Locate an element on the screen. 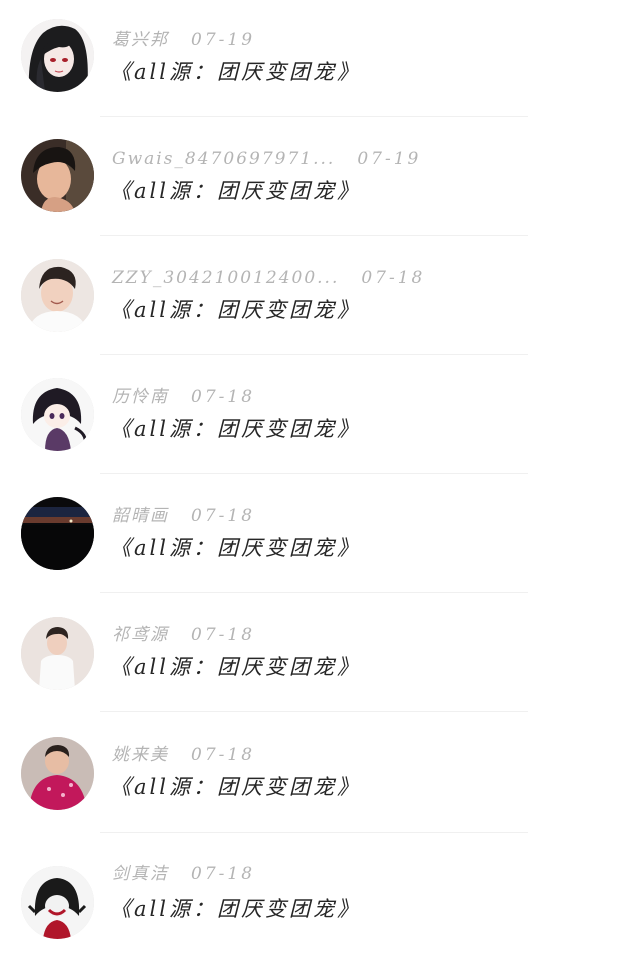 Image resolution: width=640 pixels, height=953 pixels. comment-item: 剑真洁 07-18 《all源：团厌变团宠》 is located at coordinates (320, 893).